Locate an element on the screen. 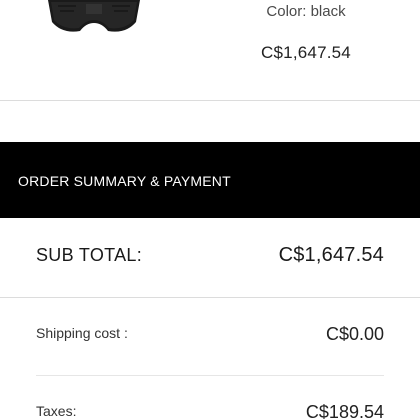 Image resolution: width=420 pixels, height=420 pixels. taxes-label: Taxes: is located at coordinates (56, 411).